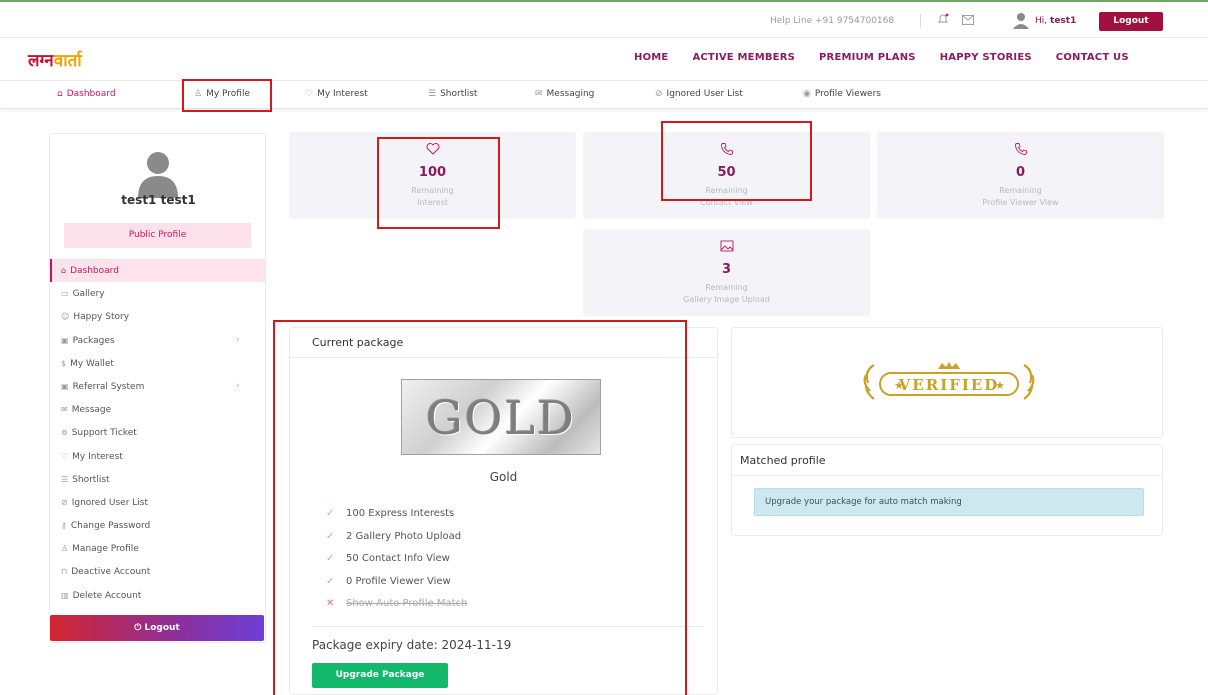 This screenshot has height=695, width=1208. Describe the element at coordinates (158, 316) in the screenshot. I see `sidebar-item-happy-story: ☺ Happy Story` at that location.